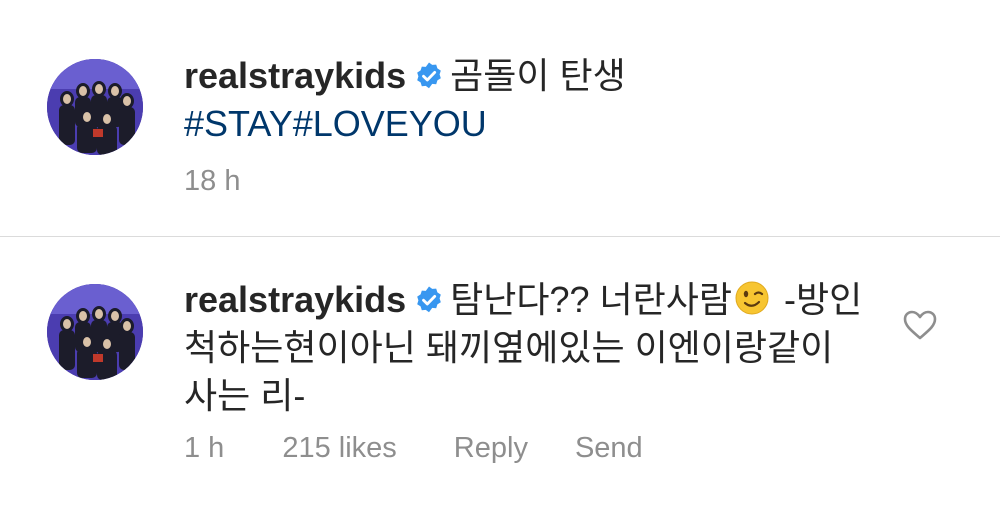  I want to click on comment-timestamp: 1 h, so click(204, 448).